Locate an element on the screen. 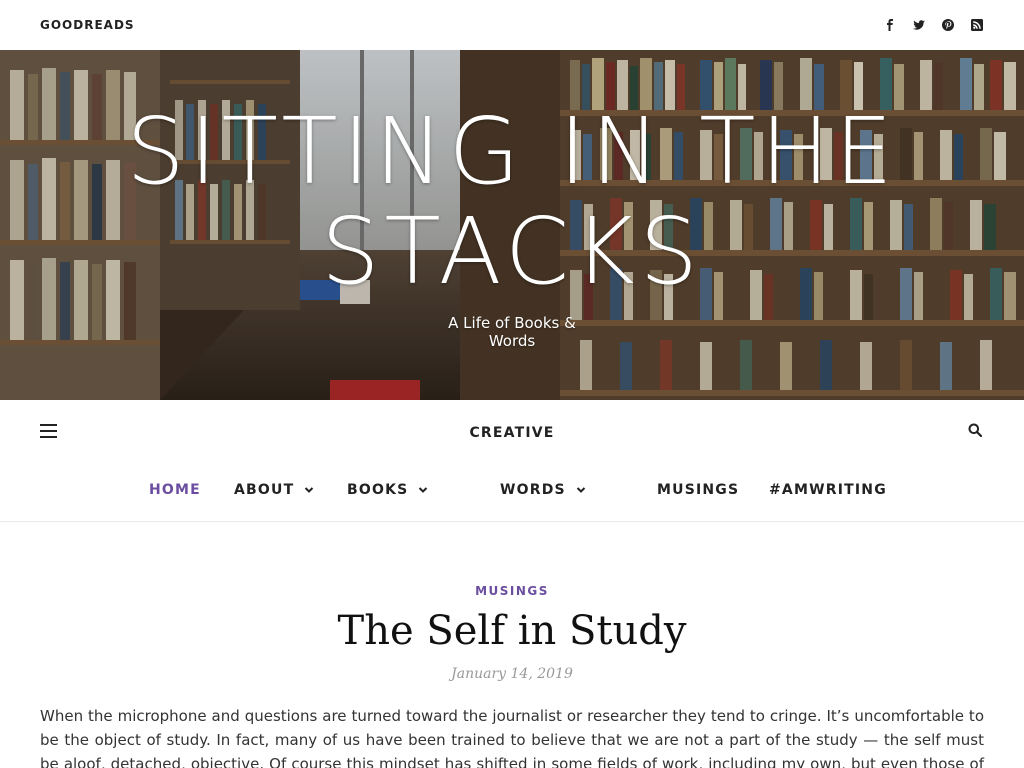 The image size is (1024, 768). nav-item-words: WORDS is located at coordinates (543, 490).